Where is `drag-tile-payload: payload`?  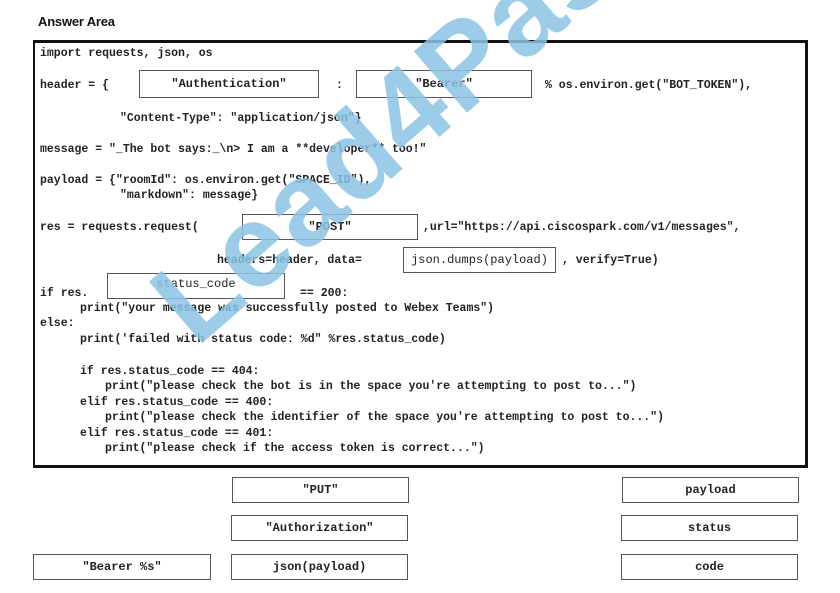 drag-tile-payload: payload is located at coordinates (710, 490).